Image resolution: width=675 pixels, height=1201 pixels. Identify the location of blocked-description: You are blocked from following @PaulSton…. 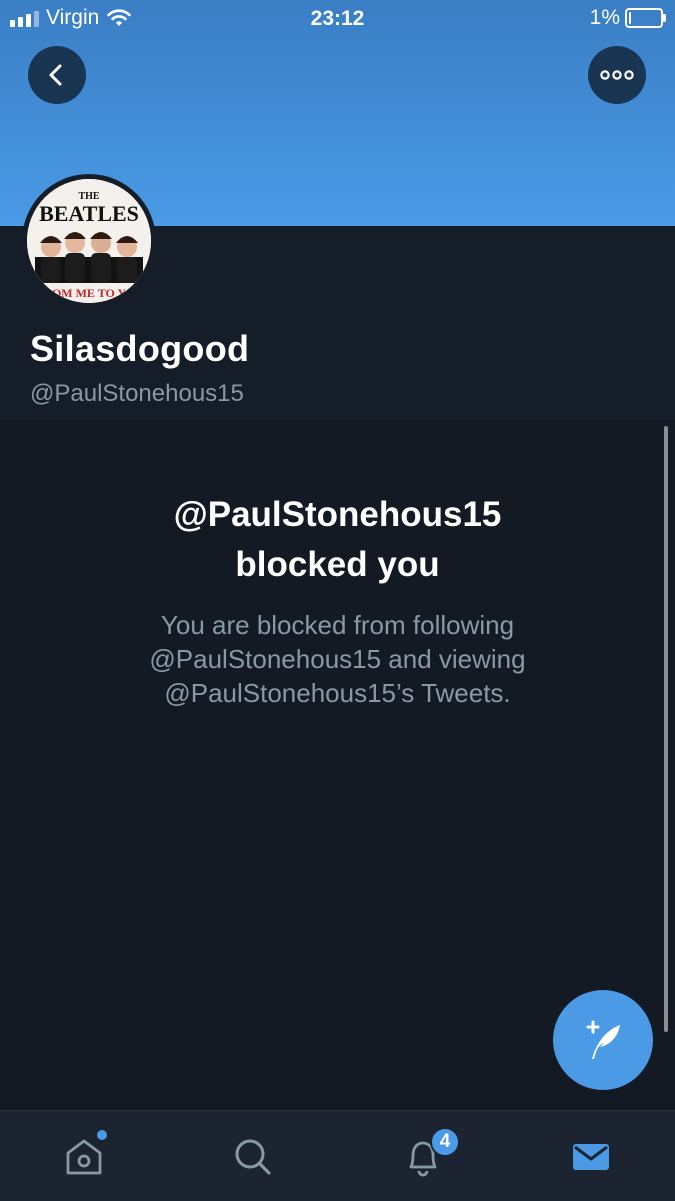
(337, 659).